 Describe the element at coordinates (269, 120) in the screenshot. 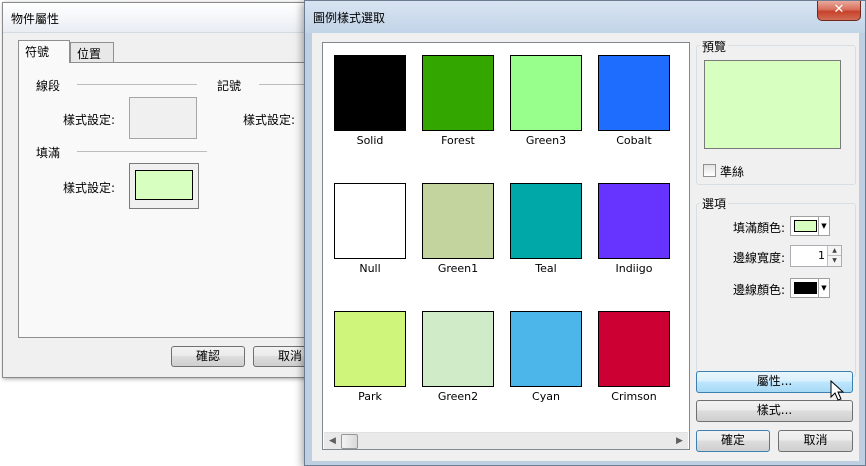

I see `marker-style-label: 樣式設定:` at that location.